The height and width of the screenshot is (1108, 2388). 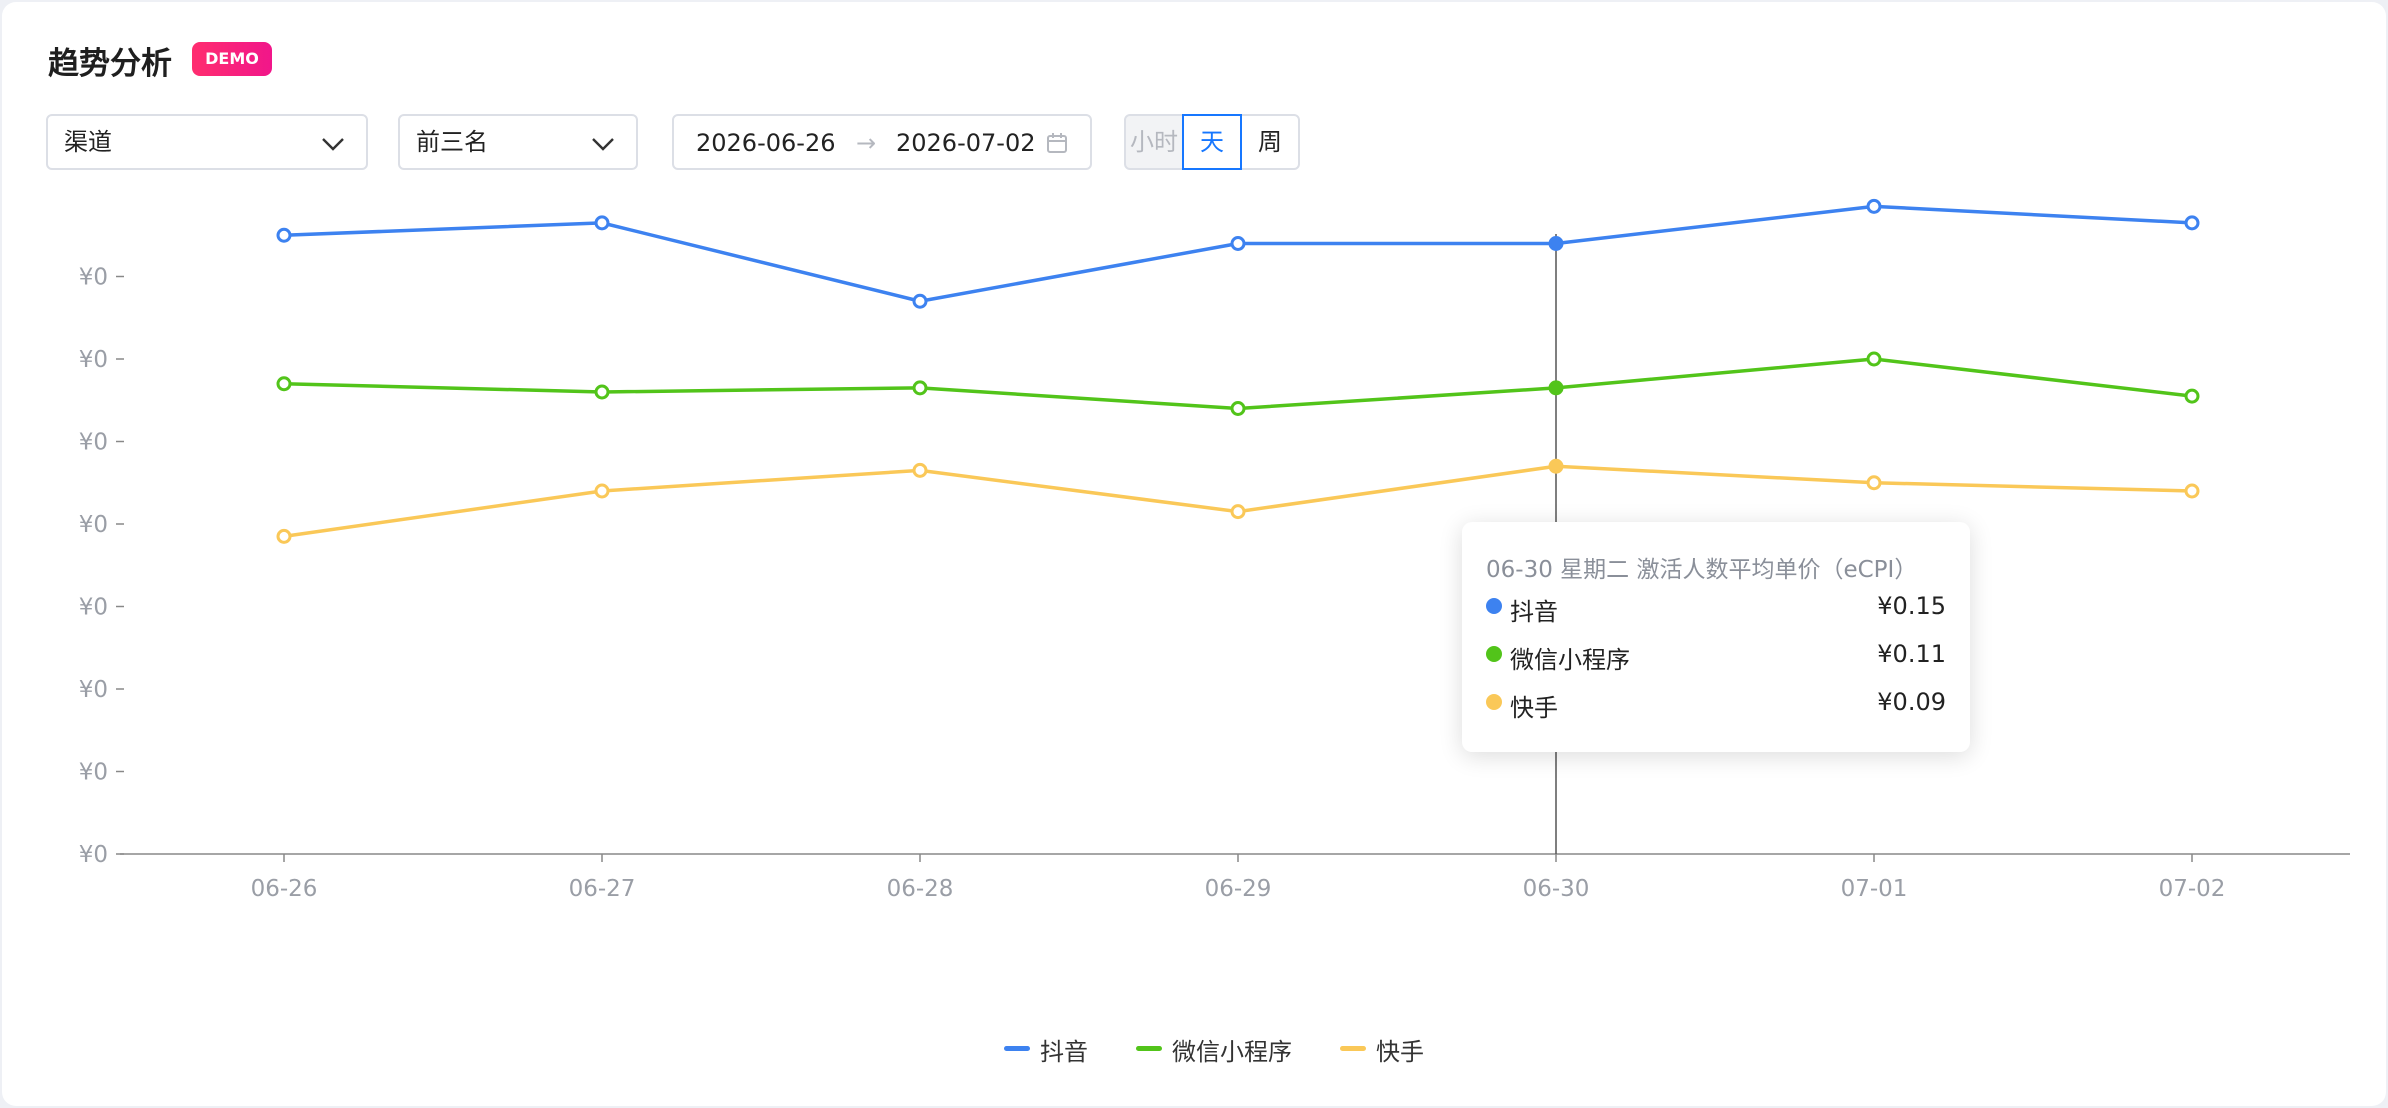 I want to click on tooltip-series-value: ¥0.11, so click(x=1911, y=654).